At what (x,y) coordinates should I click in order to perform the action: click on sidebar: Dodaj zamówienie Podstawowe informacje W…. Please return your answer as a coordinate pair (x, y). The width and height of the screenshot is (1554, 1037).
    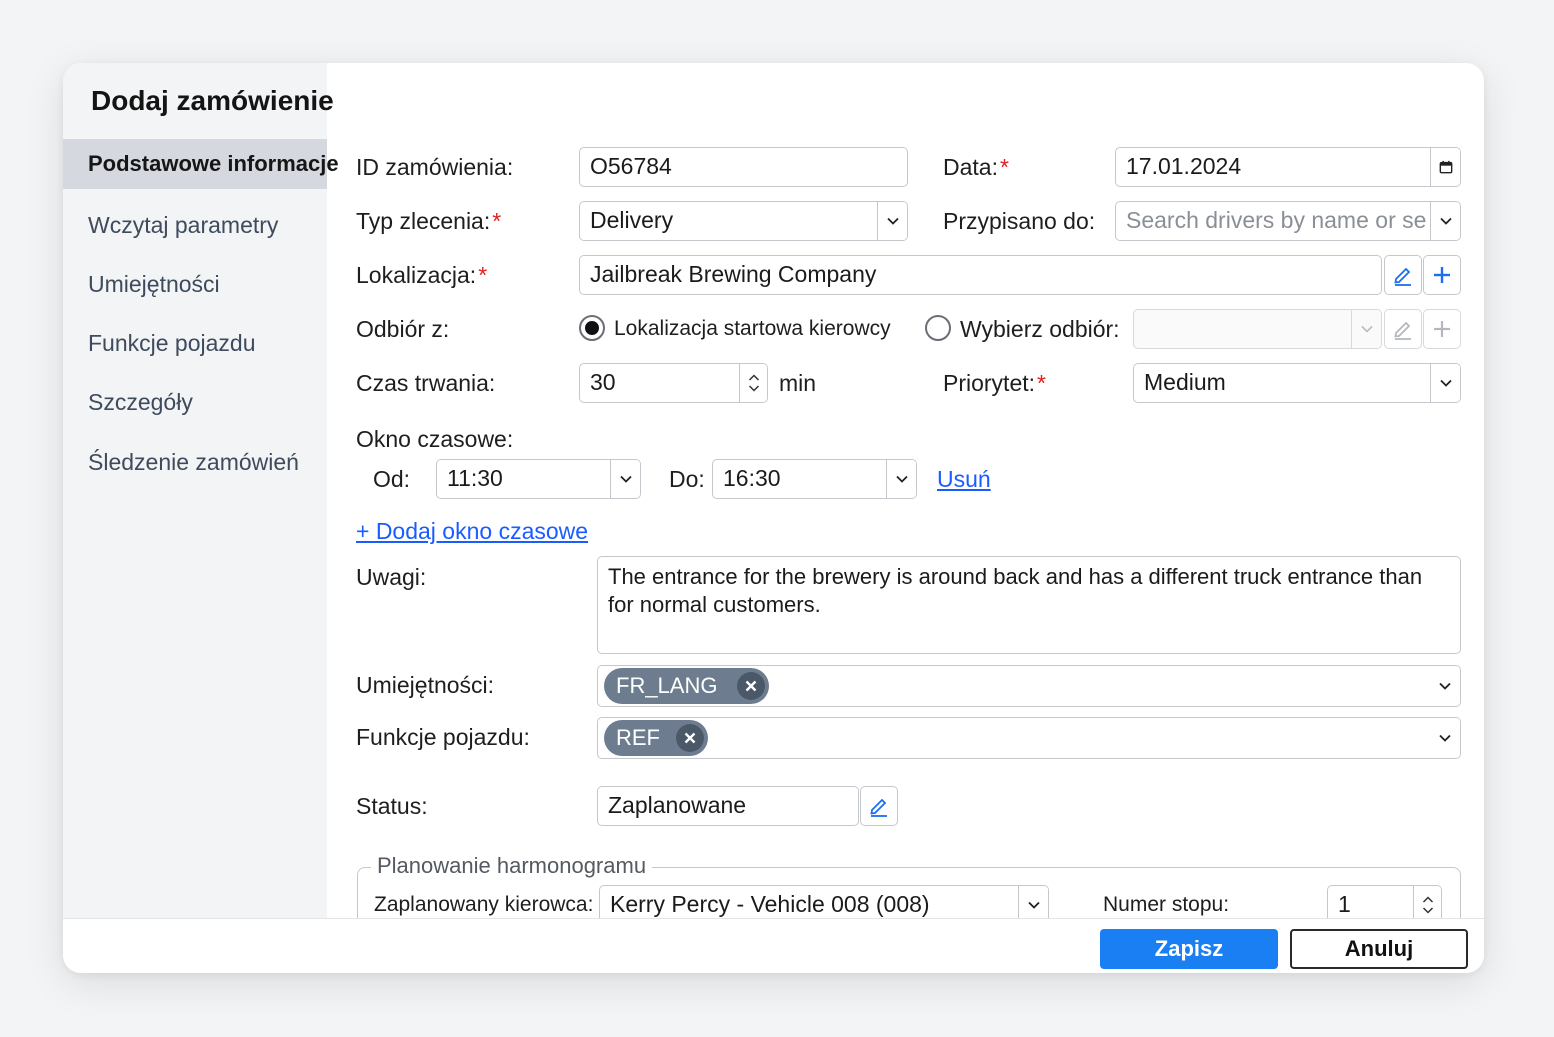
    Looking at the image, I should click on (201, 490).